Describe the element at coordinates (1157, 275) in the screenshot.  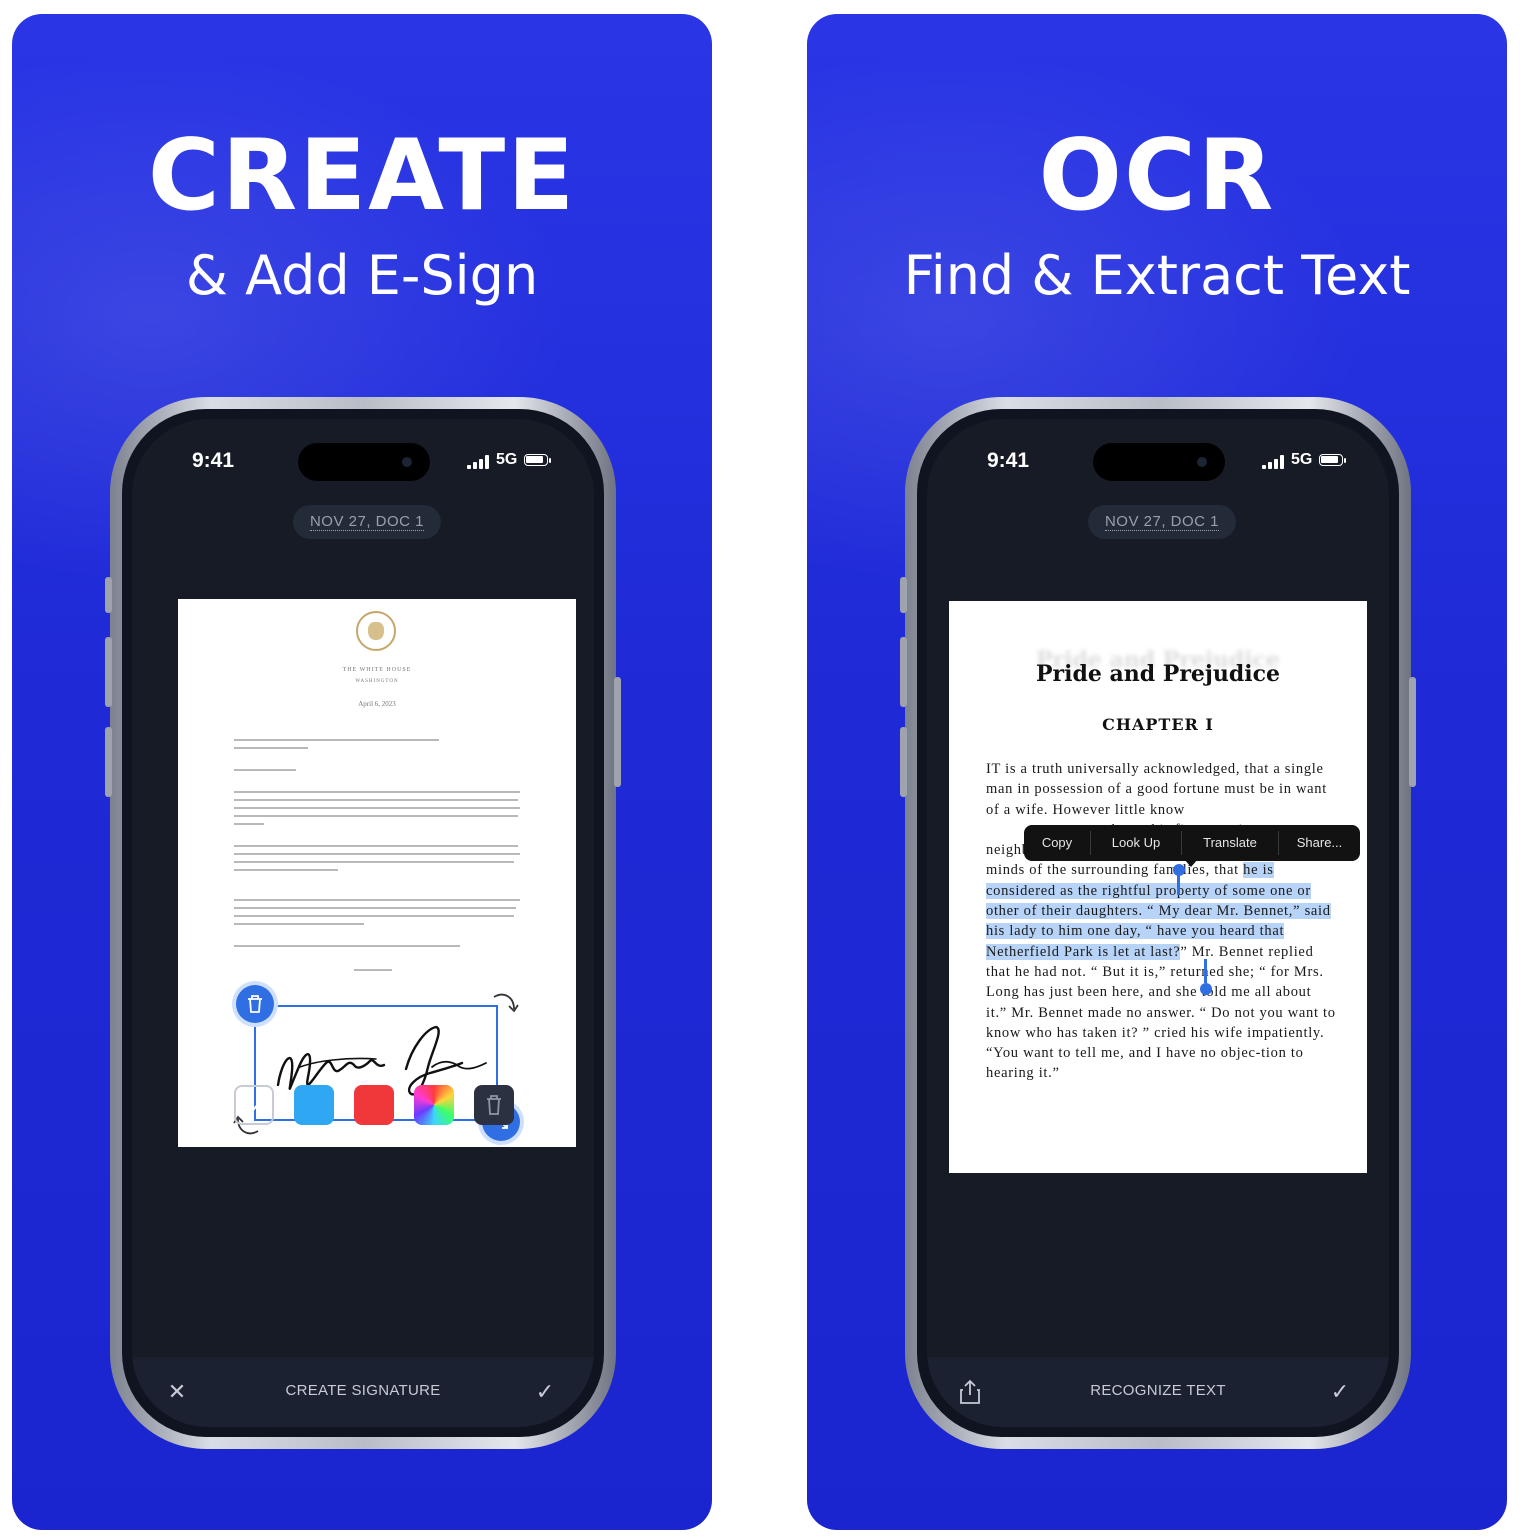
I see `subheadline: Find & Extract Text` at that location.